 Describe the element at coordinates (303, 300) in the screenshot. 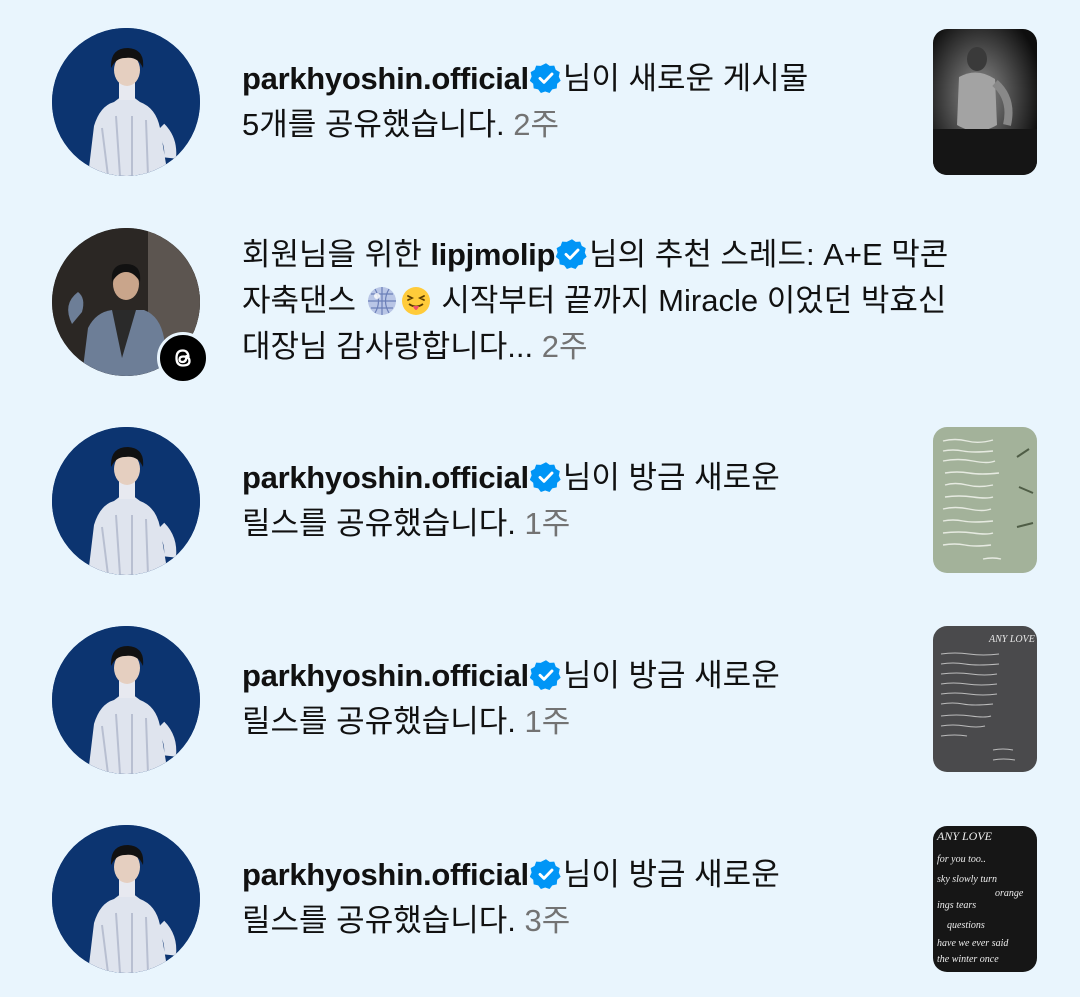

I see `message-text: 자축댄스` at that location.